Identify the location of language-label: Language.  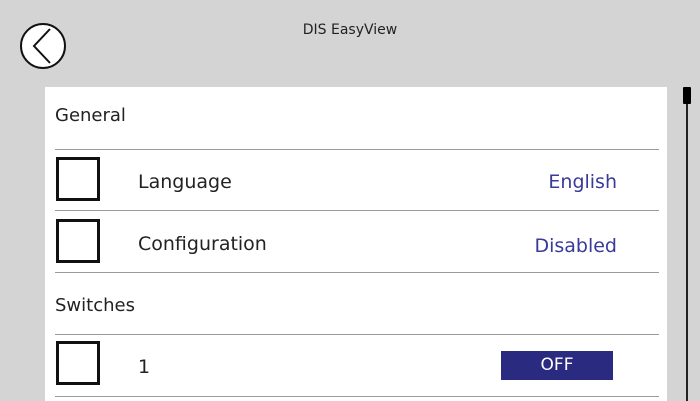
(185, 182).